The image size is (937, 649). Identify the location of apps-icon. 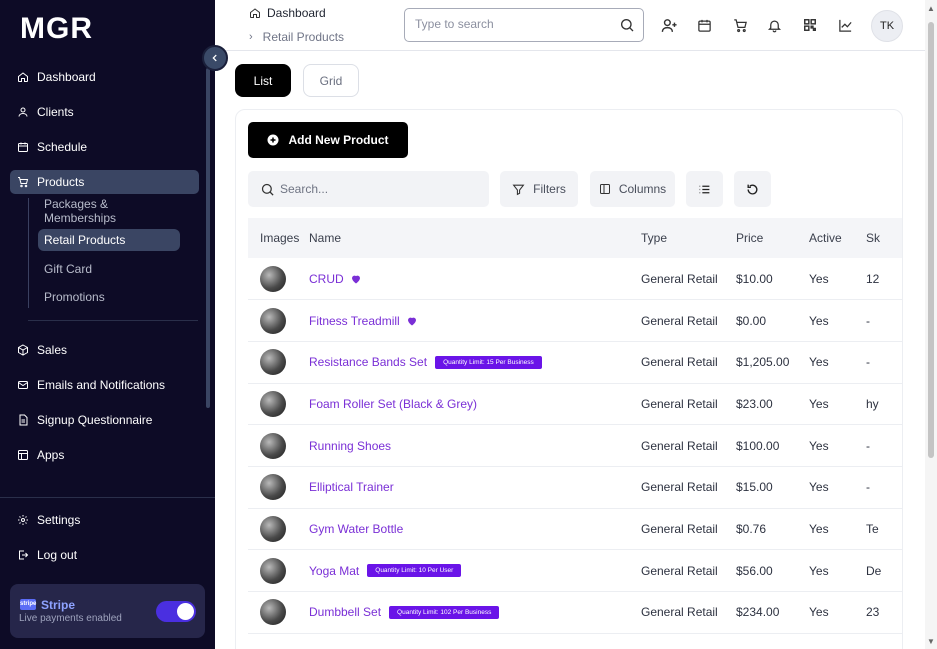
(23, 455).